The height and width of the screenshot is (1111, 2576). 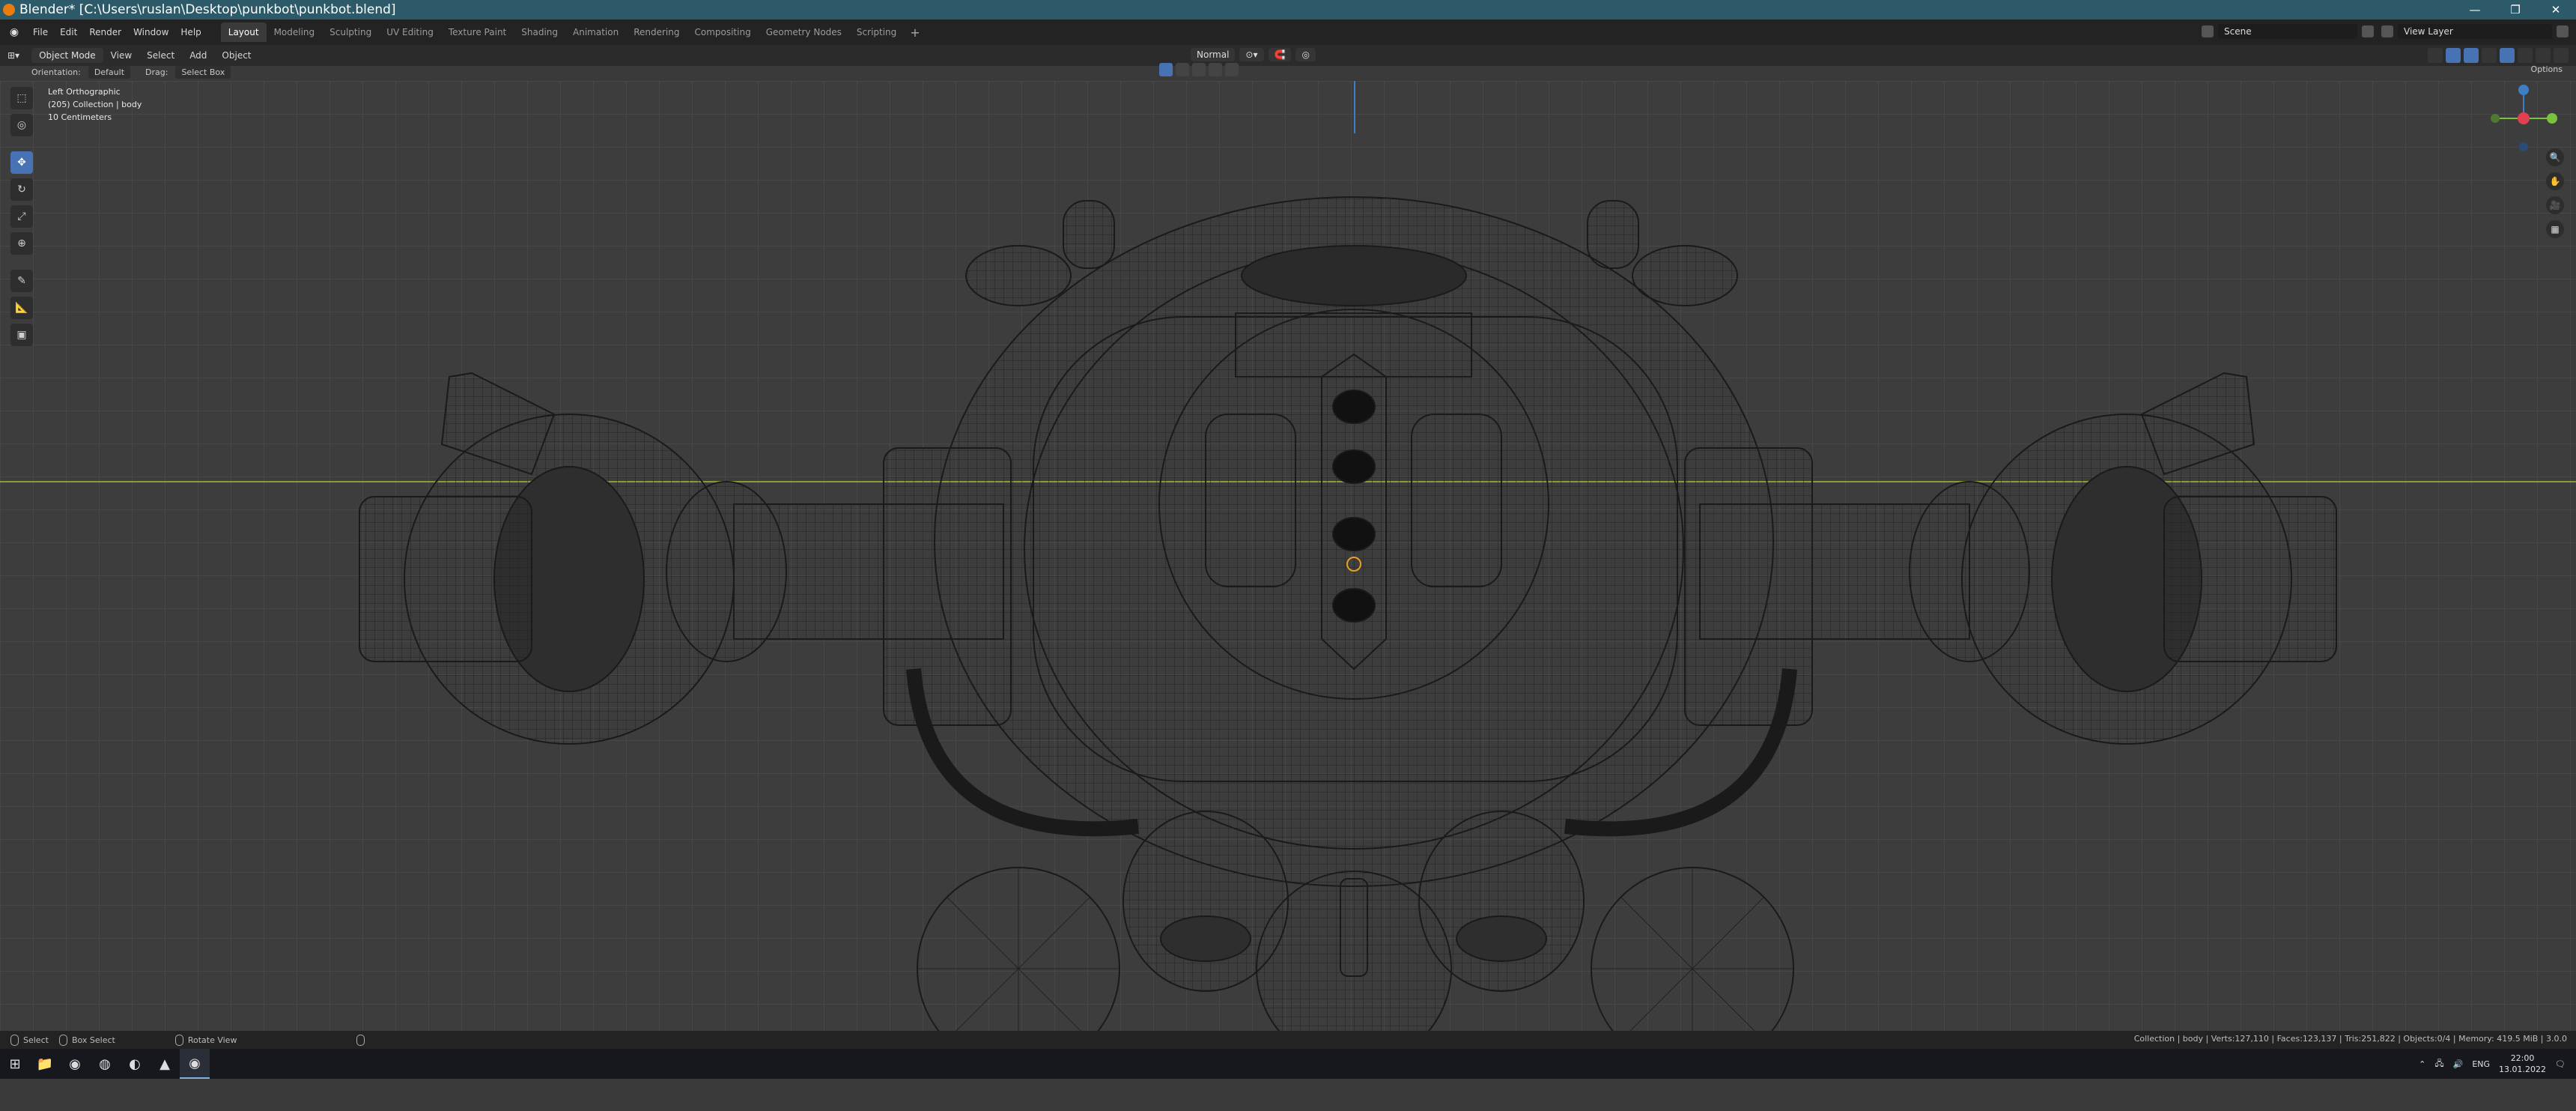 I want to click on tool-settings-bar: Orientation: Default Drag: Select Box, so click(x=1288, y=72).